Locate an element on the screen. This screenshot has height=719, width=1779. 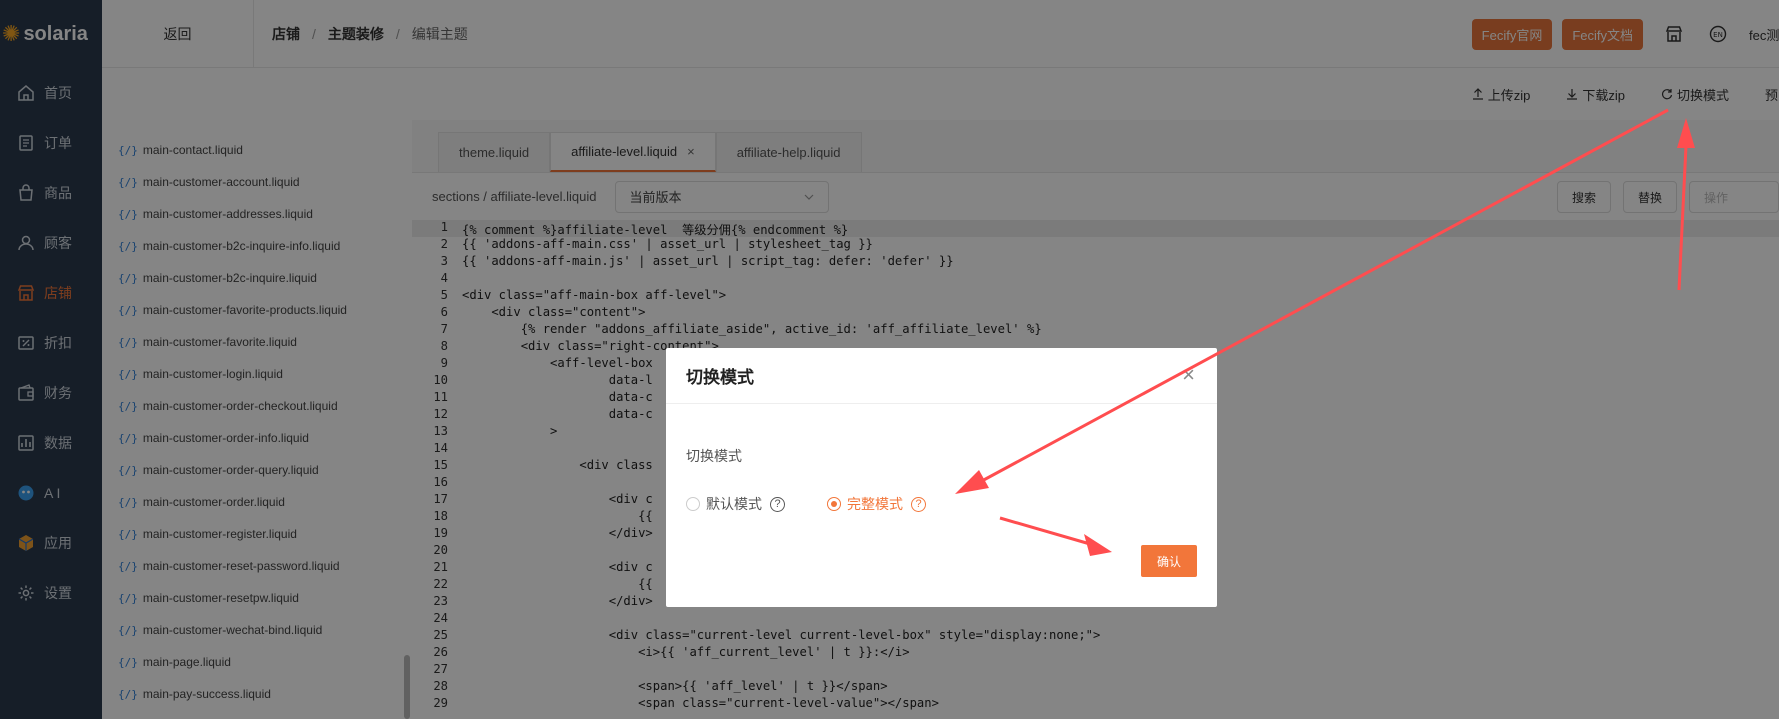
switch-mode-dialog: 切换模式 × 切换模式 默认模式 ? 完整模式 ? 确认 is located at coordinates (941, 477).